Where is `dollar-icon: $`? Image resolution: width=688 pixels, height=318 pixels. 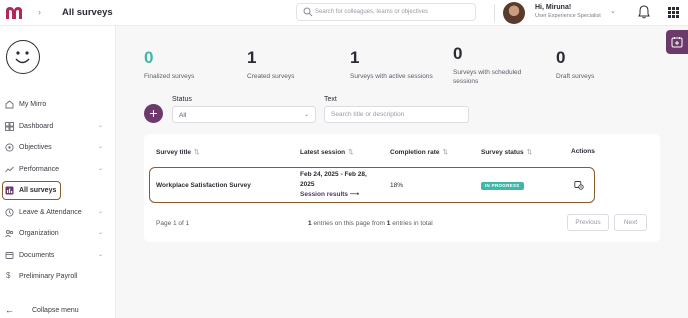 dollar-icon: $ is located at coordinates (8, 275).